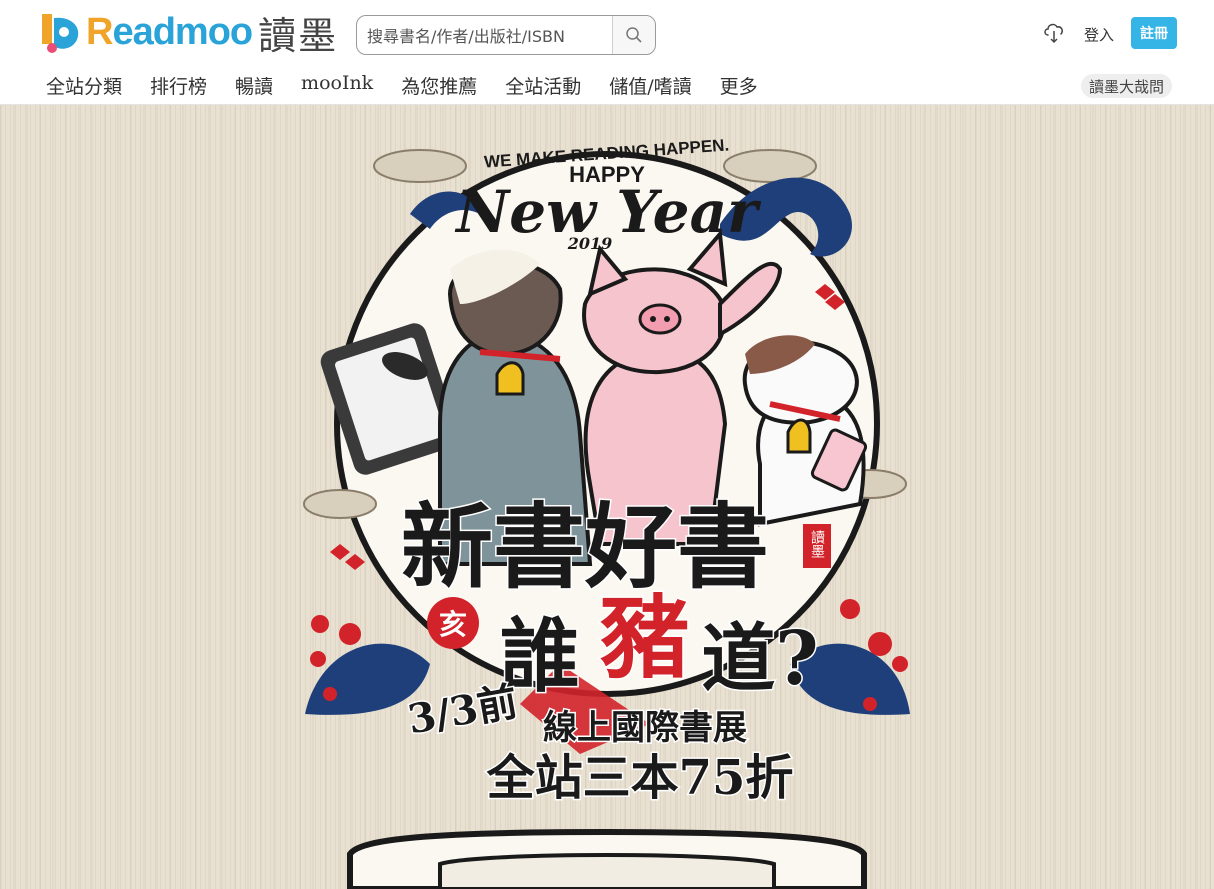 This screenshot has height=889, width=1214. What do you see at coordinates (607, 858) in the screenshot?
I see `scroll-banner-teaser` at bounding box center [607, 858].